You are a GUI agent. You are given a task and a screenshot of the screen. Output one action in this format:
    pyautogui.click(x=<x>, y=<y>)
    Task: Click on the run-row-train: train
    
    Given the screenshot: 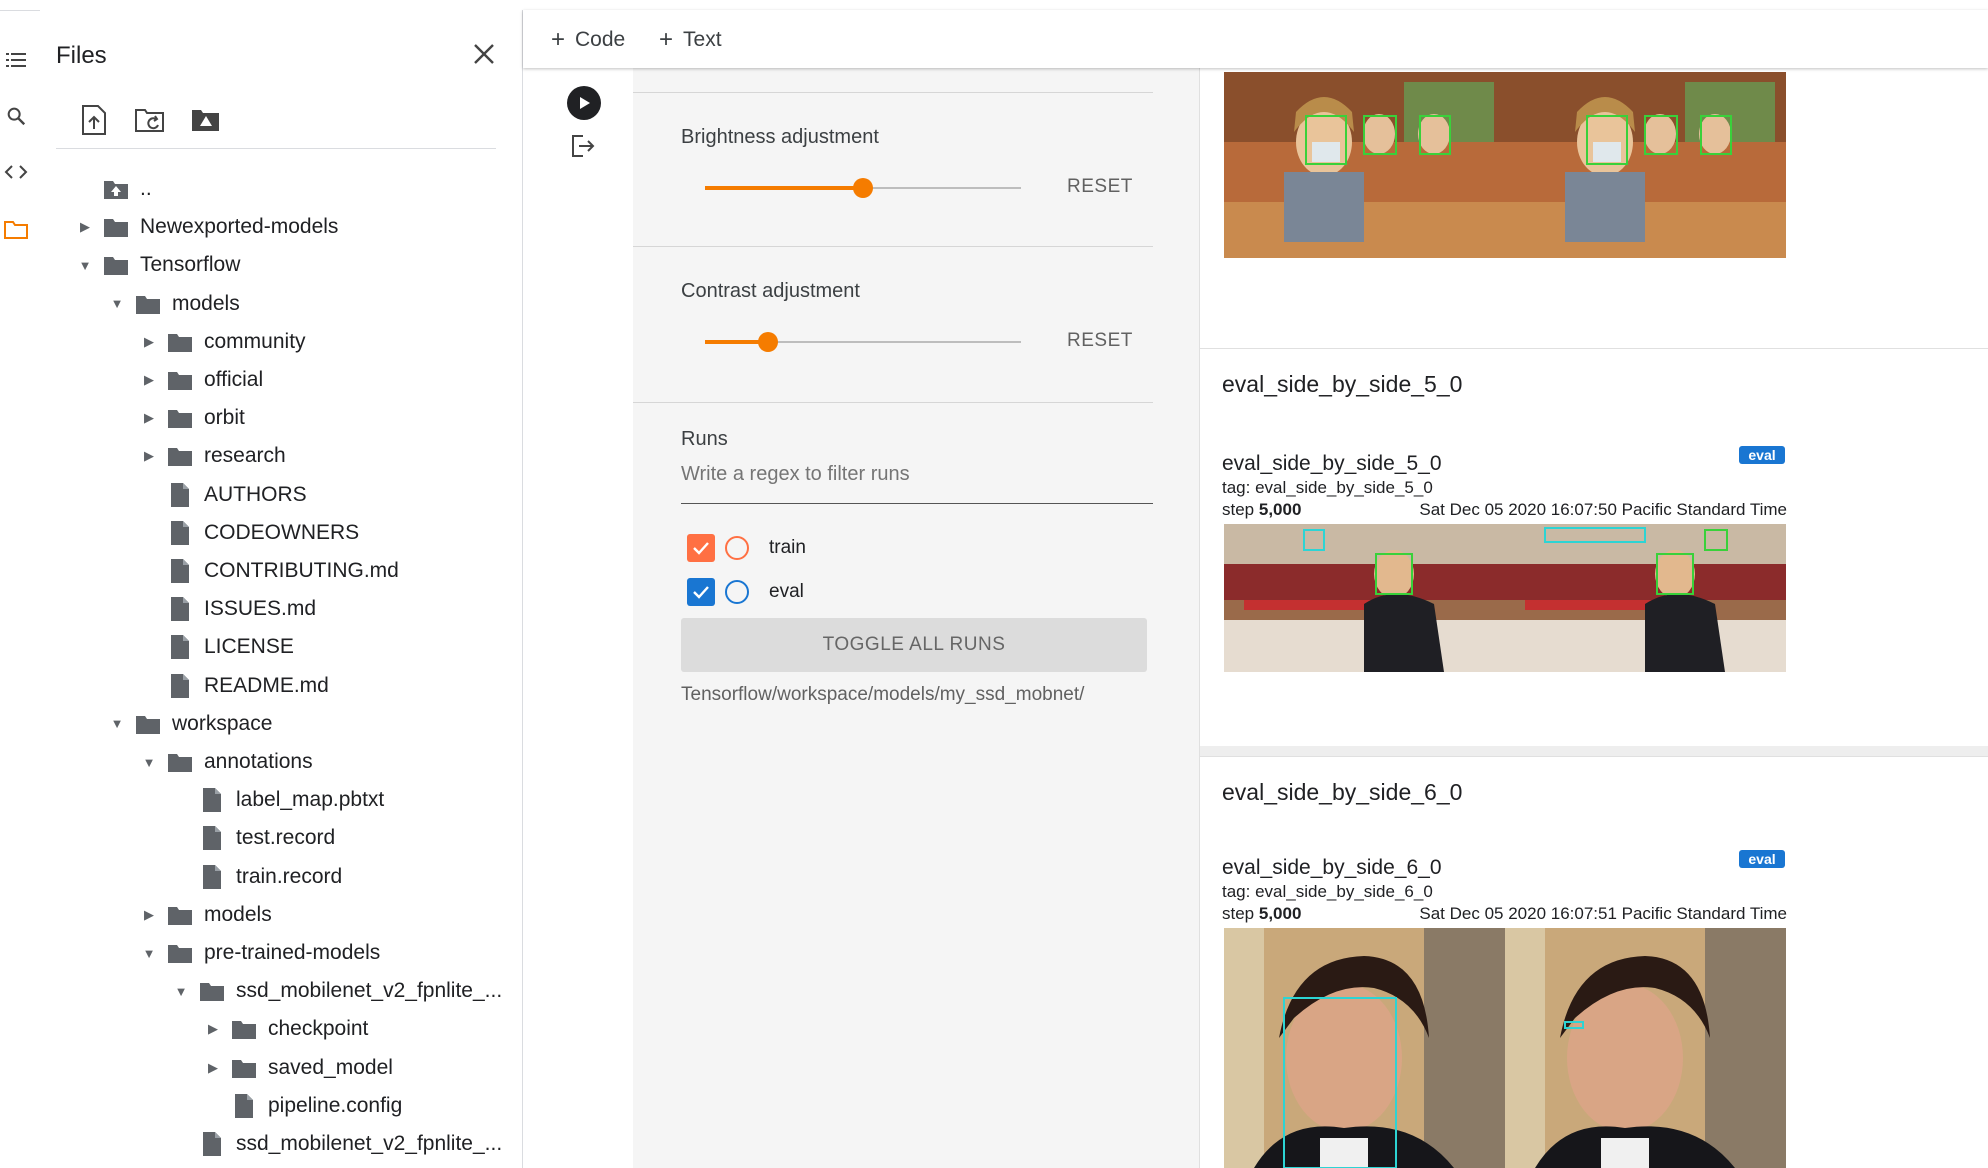 What is the action you would take?
    pyautogui.click(x=746, y=548)
    